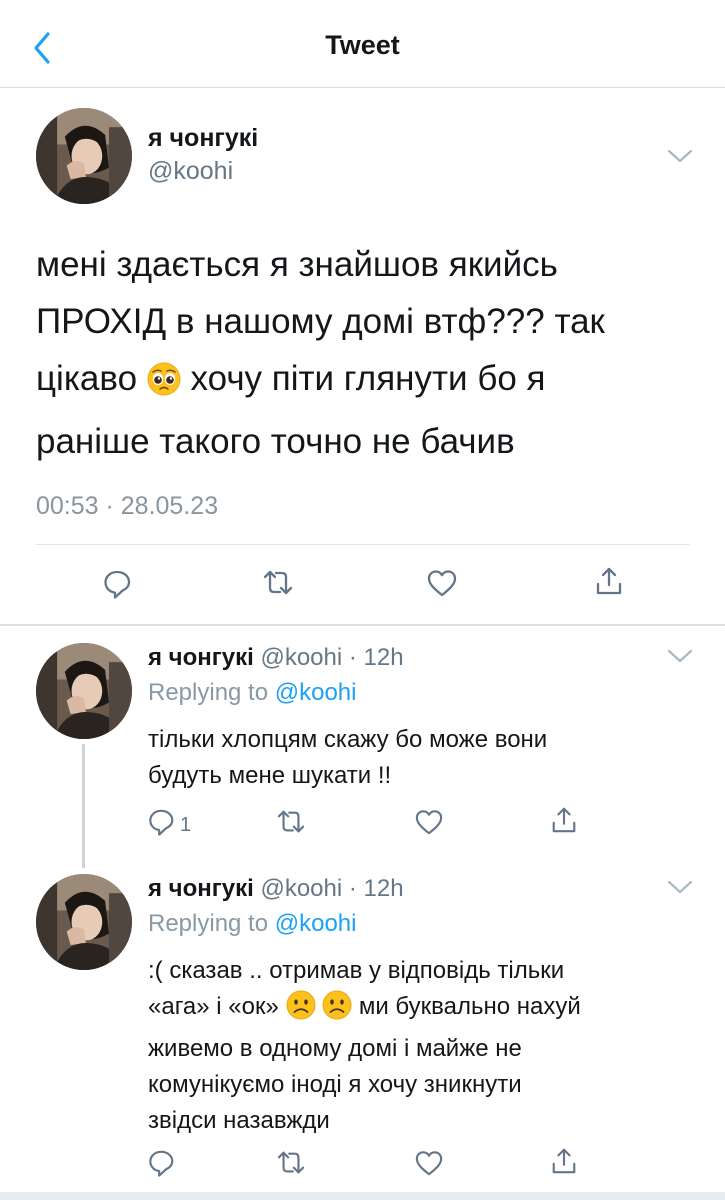 The width and height of the screenshot is (725, 1200). Describe the element at coordinates (469, 1006) in the screenshot. I see `reply-text-segment: ми буквально нахуй` at that location.